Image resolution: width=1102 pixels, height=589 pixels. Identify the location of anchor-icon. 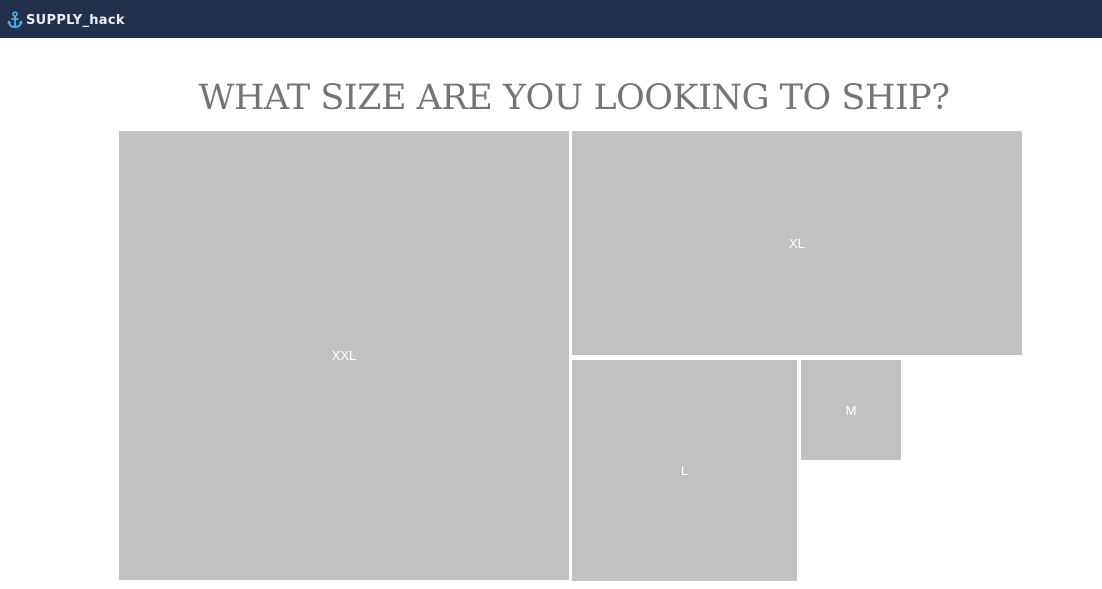
(15, 20).